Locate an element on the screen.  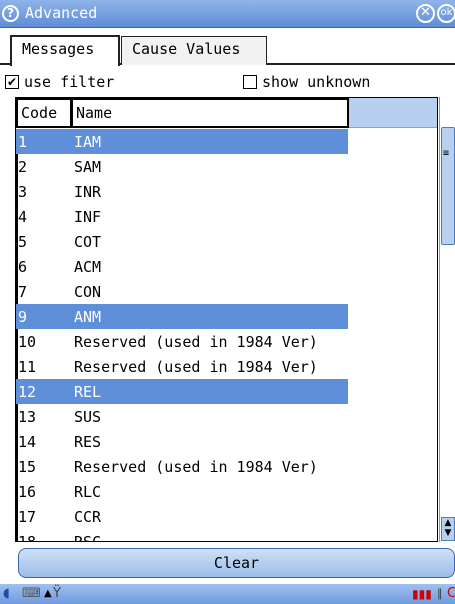
row-code: 10 is located at coordinates (27, 342).